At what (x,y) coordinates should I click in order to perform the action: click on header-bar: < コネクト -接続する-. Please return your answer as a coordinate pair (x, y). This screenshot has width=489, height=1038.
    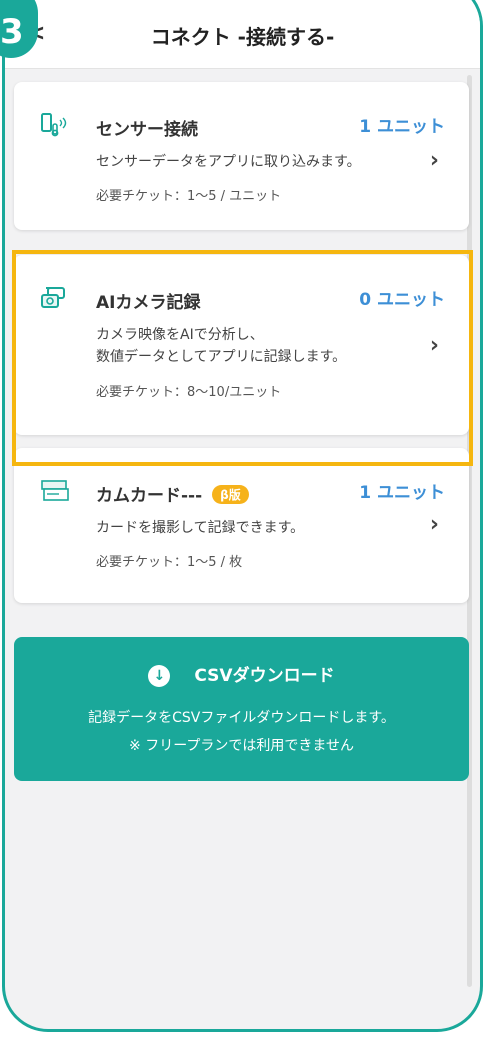
    Looking at the image, I should click on (242, 34).